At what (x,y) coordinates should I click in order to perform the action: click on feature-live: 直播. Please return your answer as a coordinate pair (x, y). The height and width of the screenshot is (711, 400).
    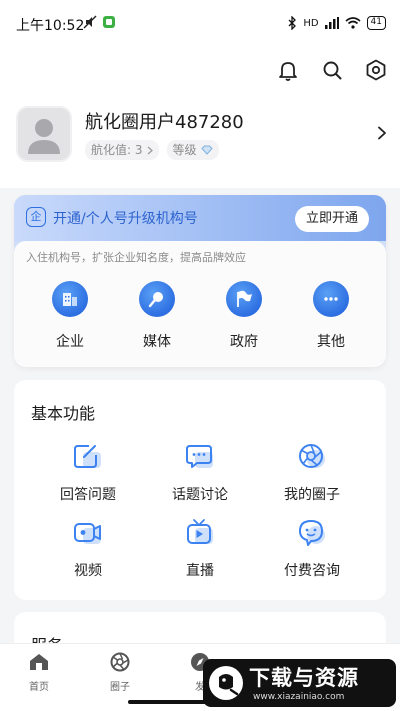
    Looking at the image, I should click on (200, 549).